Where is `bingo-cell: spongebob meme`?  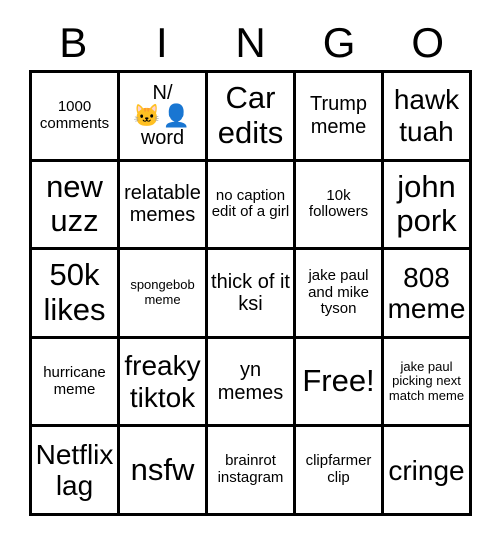
bingo-cell: spongebob meme is located at coordinates (164, 294).